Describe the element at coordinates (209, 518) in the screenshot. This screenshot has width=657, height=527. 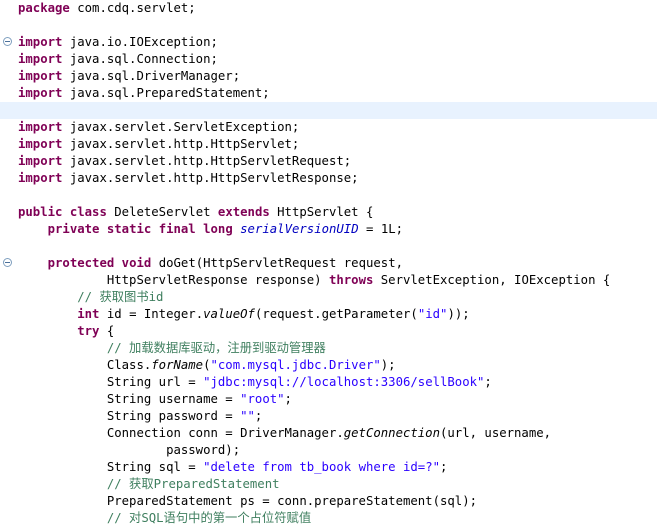
I see `code-comment: // 对SQL语句中的第一个占位符赋值` at that location.